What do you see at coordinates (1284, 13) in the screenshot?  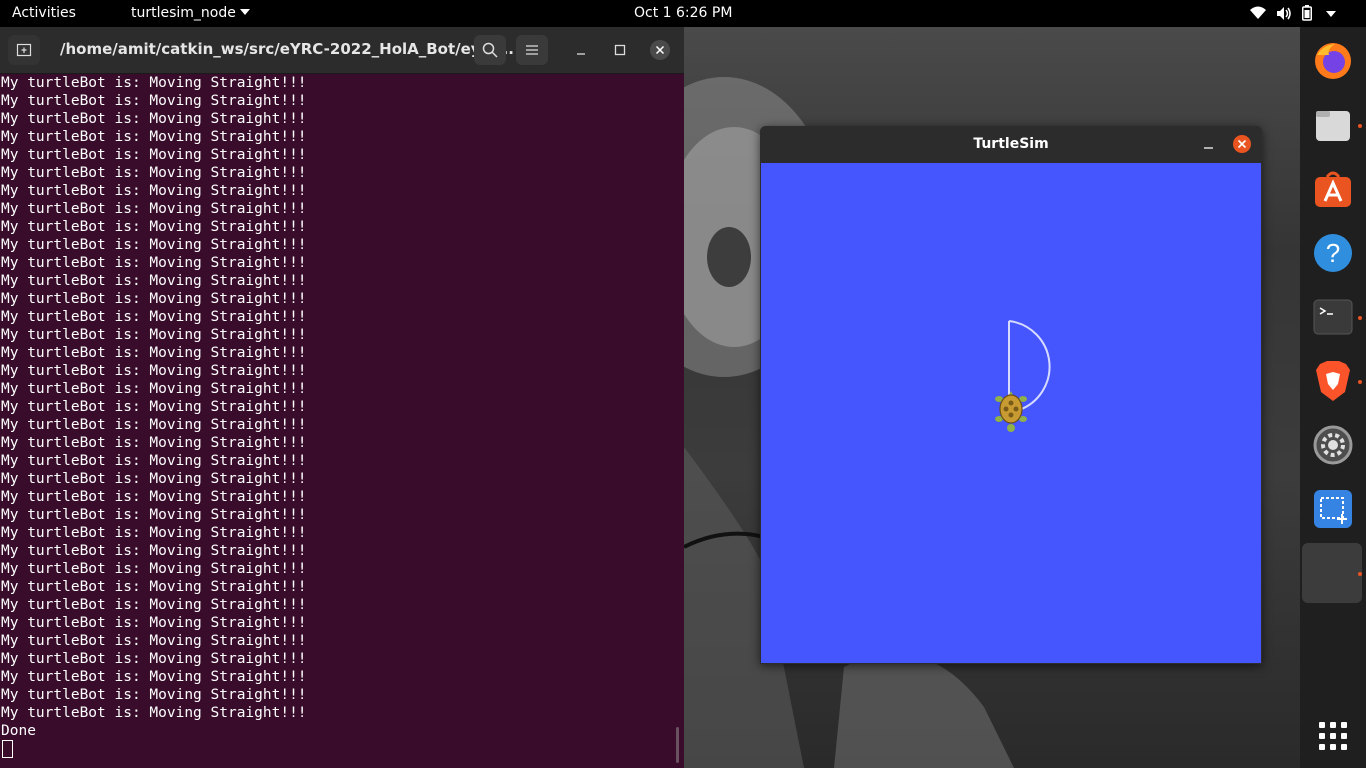 I see `volume-icon` at bounding box center [1284, 13].